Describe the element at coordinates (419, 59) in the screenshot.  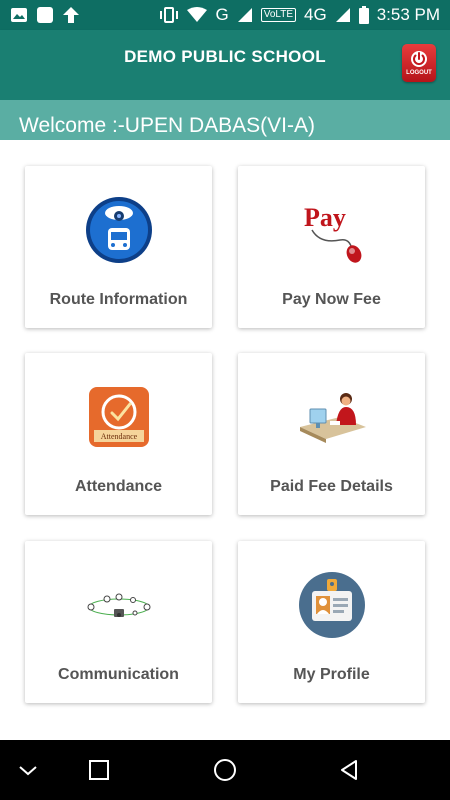
I see `power-icon` at that location.